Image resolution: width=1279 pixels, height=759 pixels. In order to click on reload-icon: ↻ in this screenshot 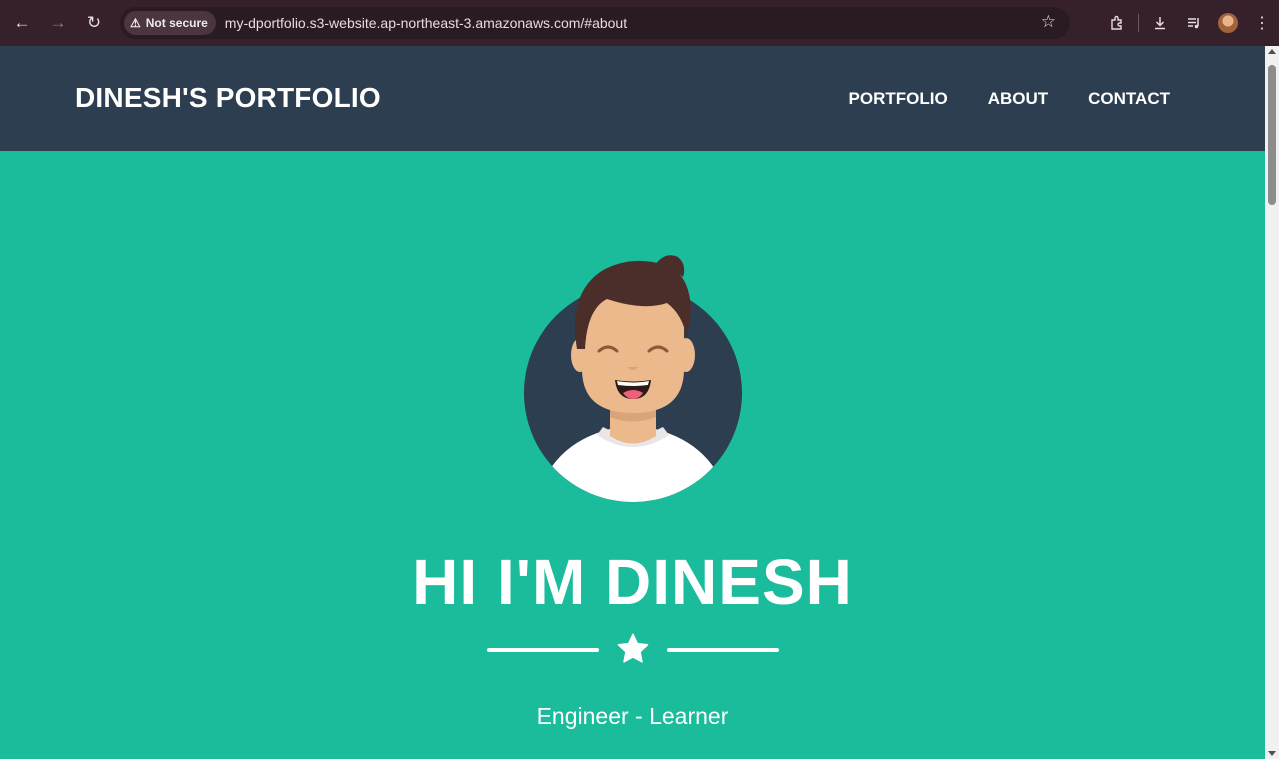, I will do `click(94, 23)`.